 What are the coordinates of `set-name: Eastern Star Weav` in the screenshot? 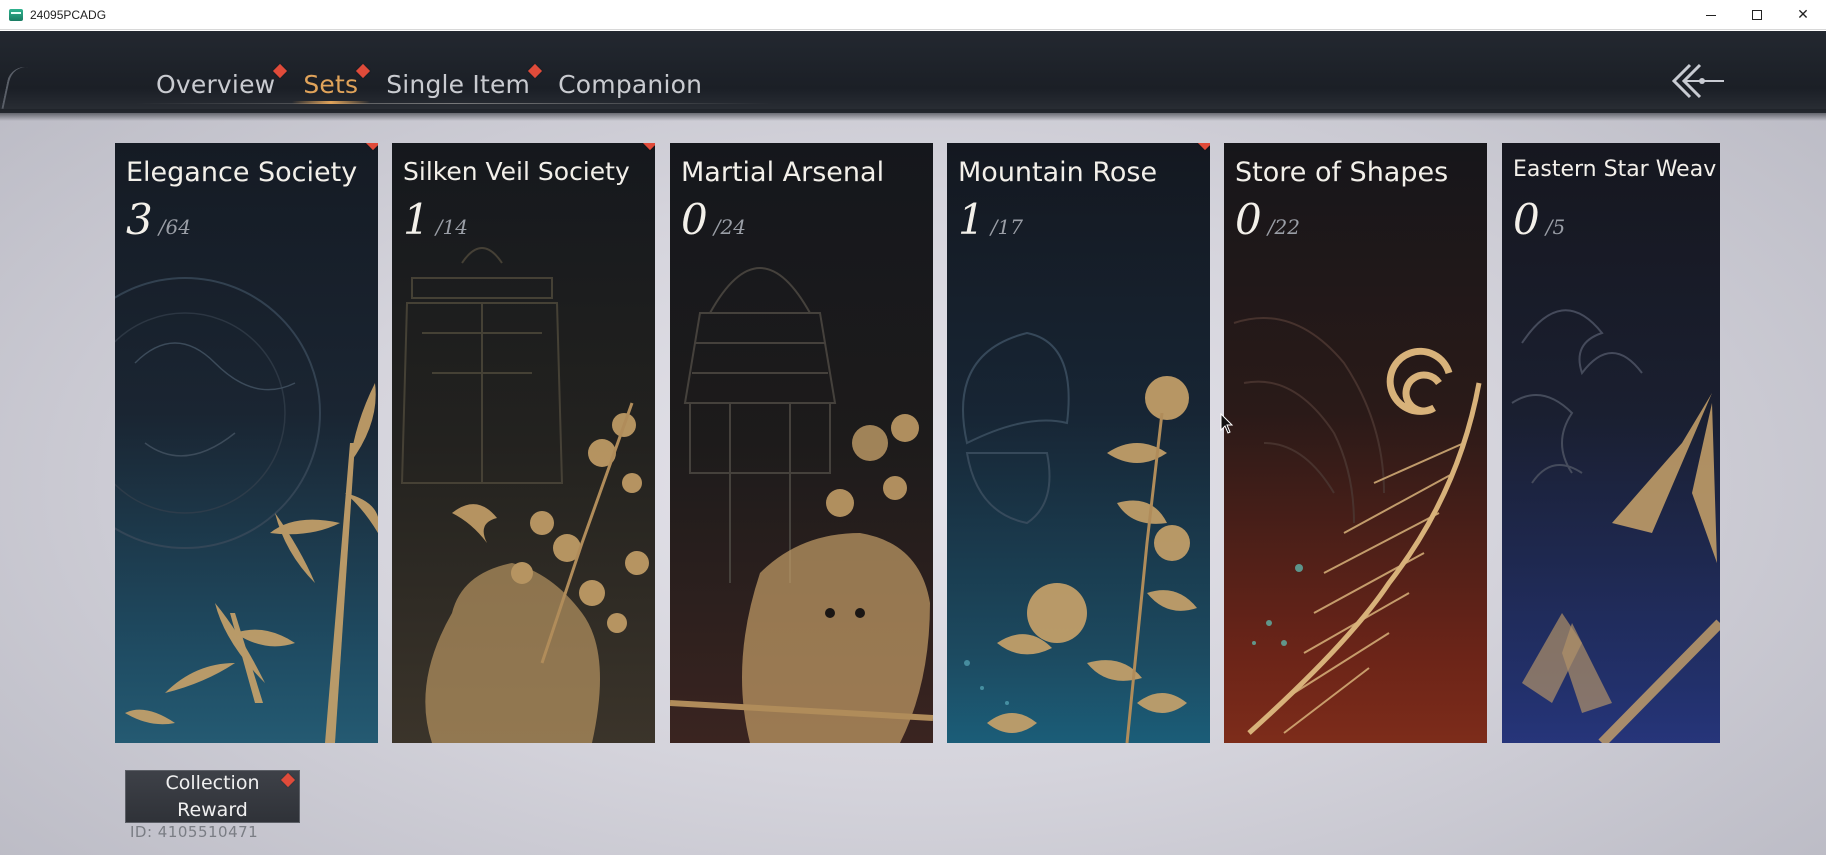 It's located at (1615, 169).